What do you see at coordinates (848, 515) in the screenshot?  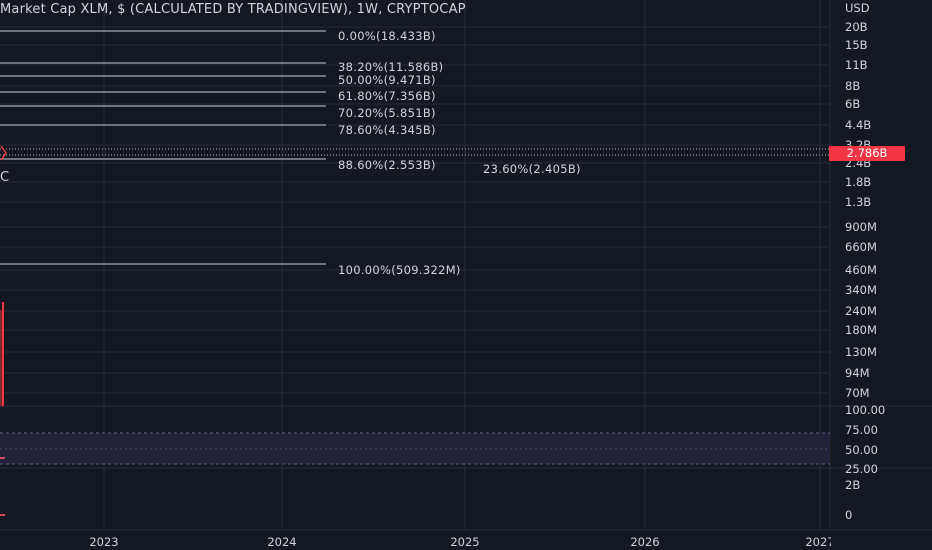 I see `volume-tick-label: 0` at bounding box center [848, 515].